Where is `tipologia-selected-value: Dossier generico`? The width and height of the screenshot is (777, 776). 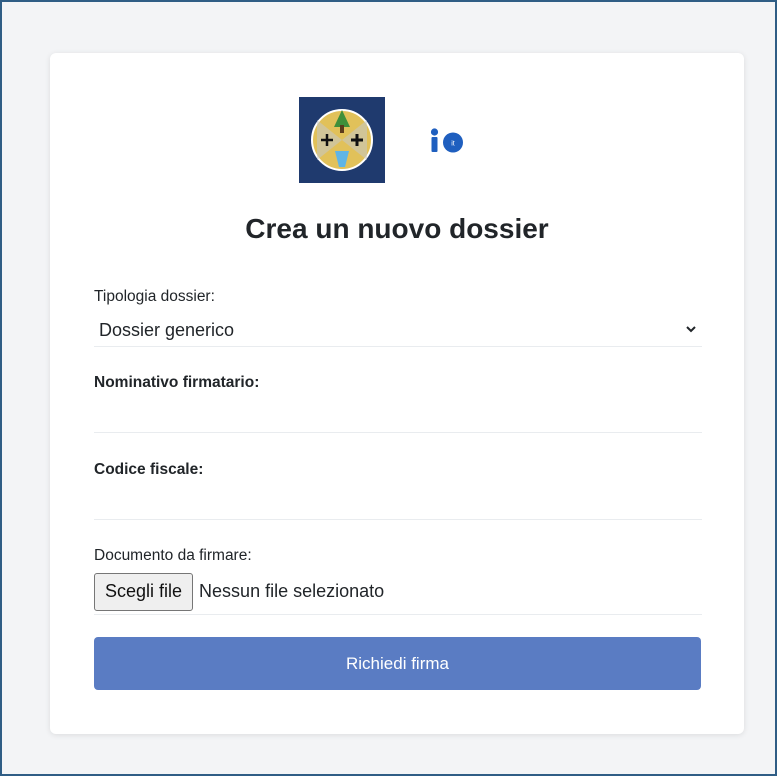
tipologia-selected-value: Dossier generico is located at coordinates (167, 330).